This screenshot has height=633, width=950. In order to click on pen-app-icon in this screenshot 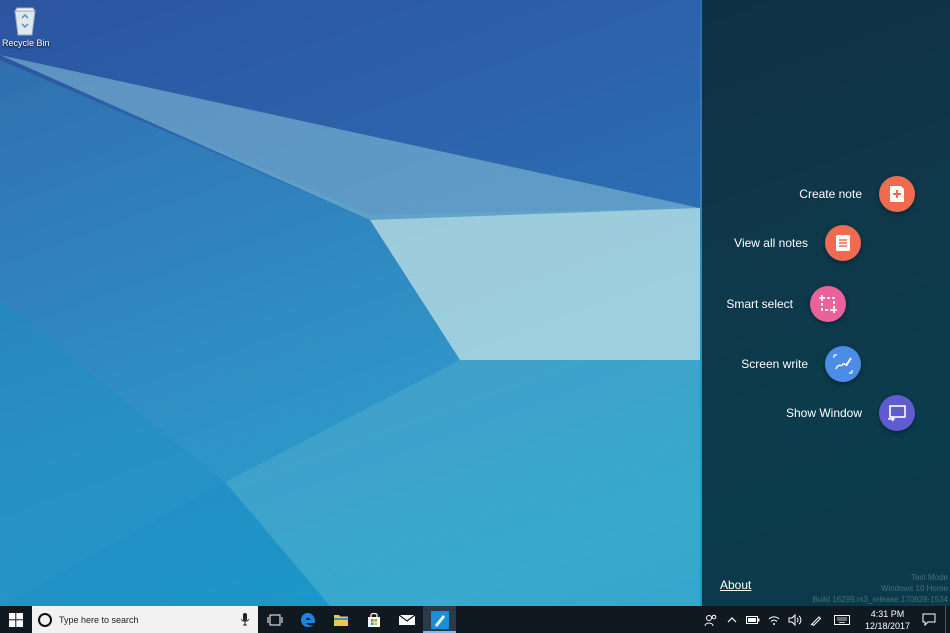, I will do `click(439, 619)`.